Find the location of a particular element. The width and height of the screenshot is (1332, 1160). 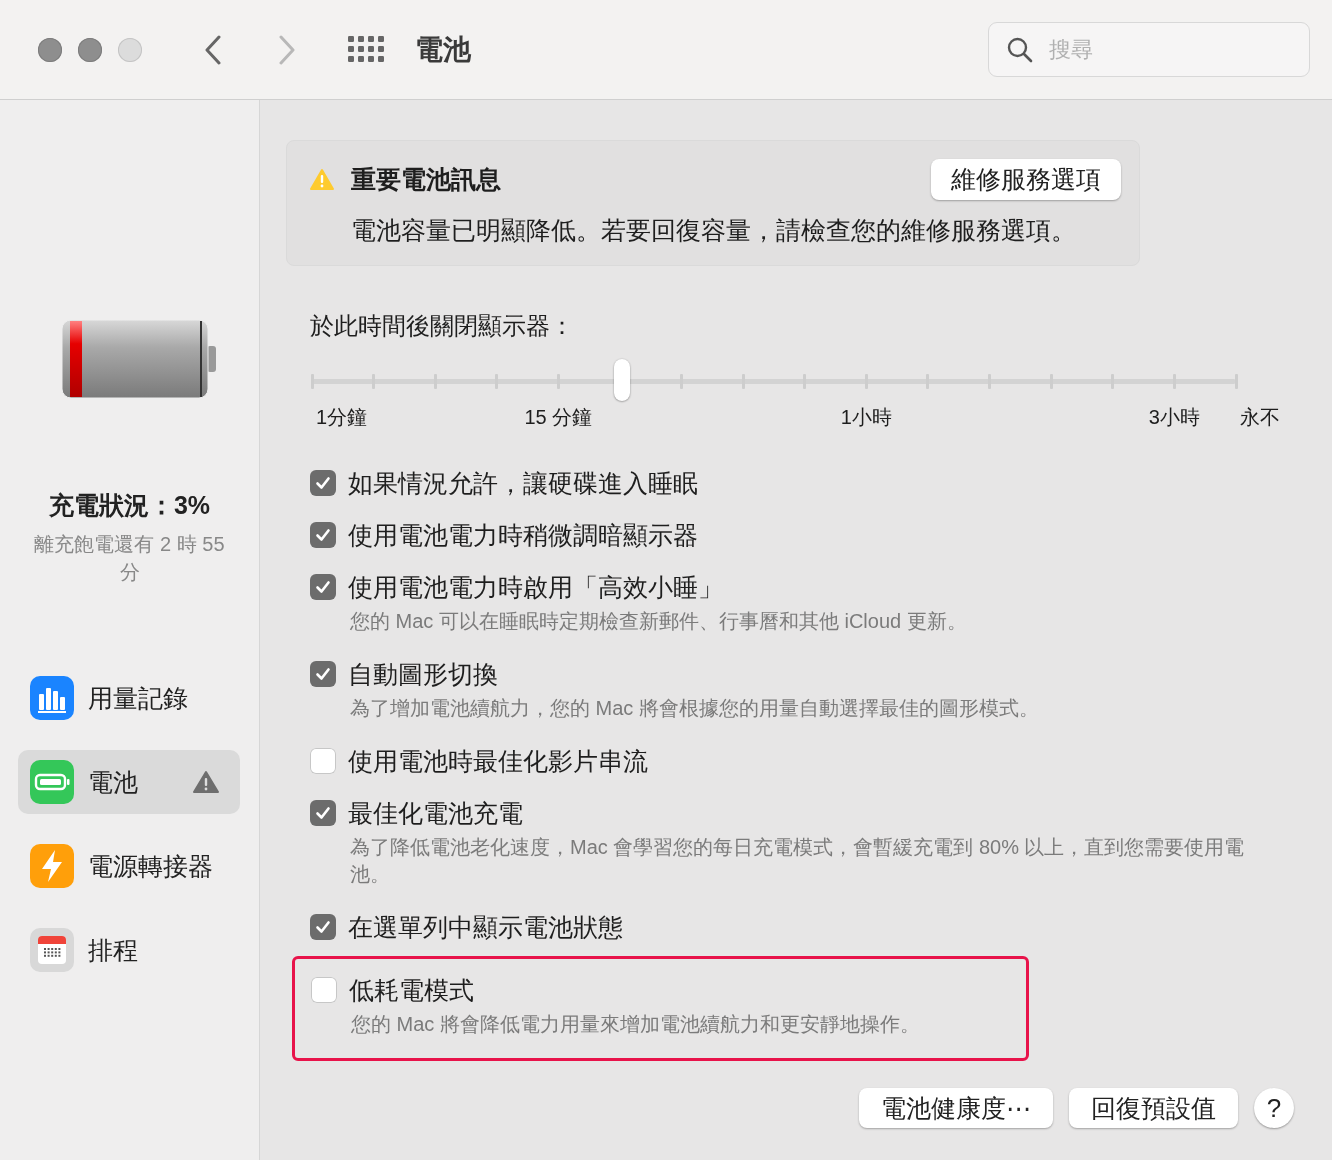

help-button: ? is located at coordinates (1274, 1108).